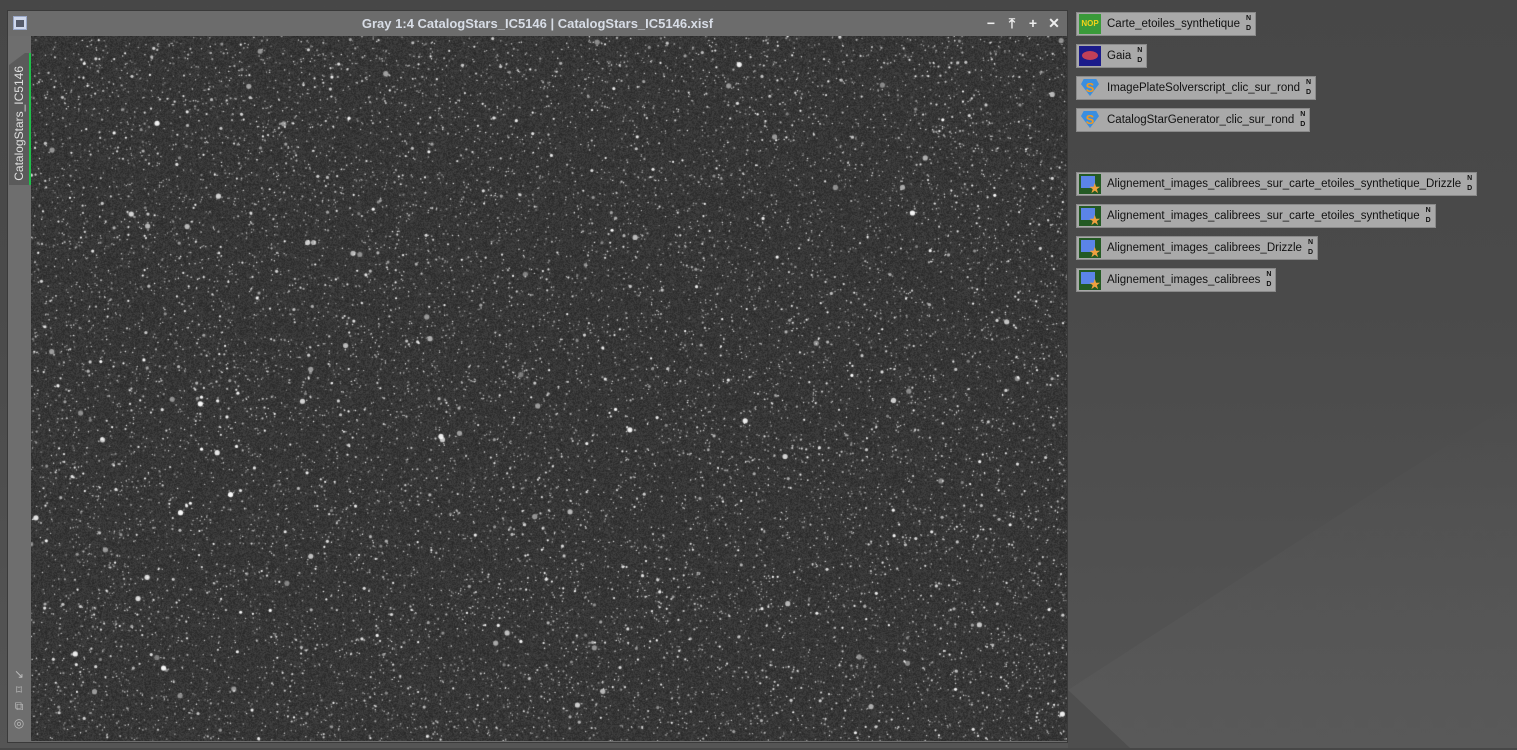  I want to click on process-icon: Alignement_images_calibrees ND, so click(1176, 280).